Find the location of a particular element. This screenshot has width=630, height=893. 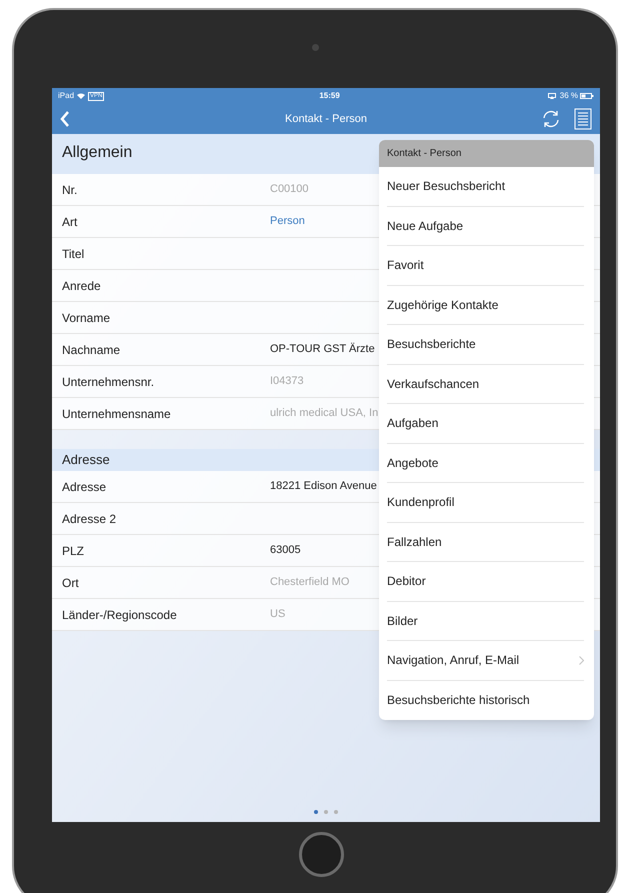

battery-level: 36 % is located at coordinates (569, 96).